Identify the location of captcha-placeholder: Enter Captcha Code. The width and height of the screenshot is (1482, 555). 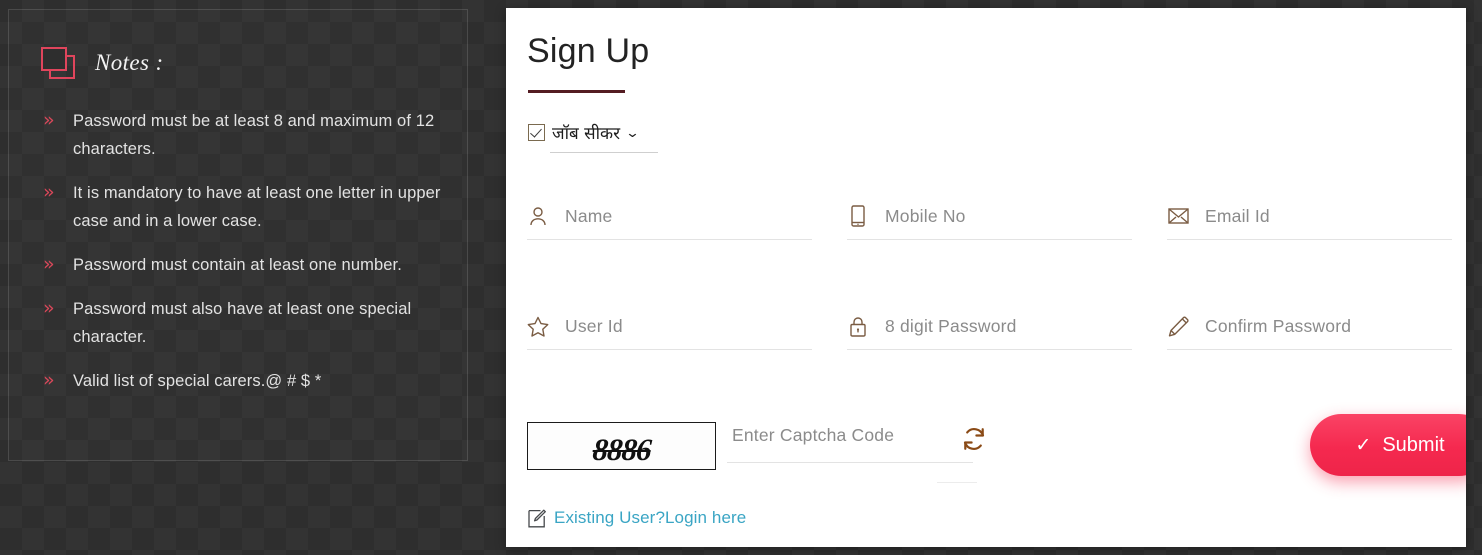
(813, 435).